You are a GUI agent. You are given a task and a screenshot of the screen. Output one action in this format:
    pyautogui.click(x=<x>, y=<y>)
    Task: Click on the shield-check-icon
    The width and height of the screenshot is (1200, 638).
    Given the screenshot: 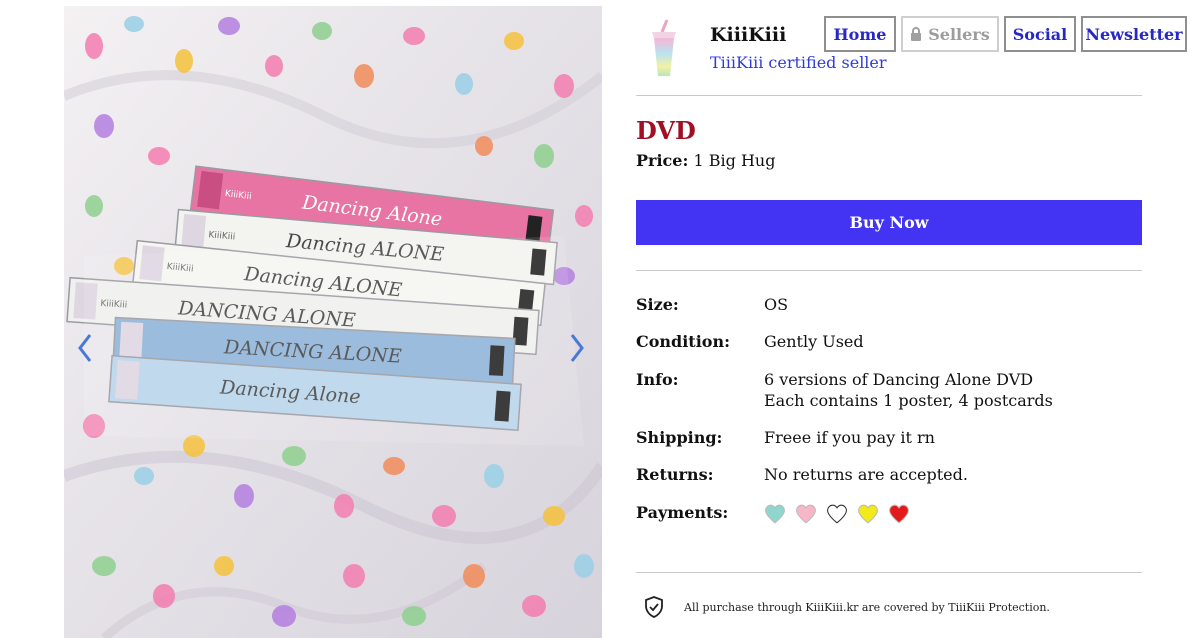 What is the action you would take?
    pyautogui.click(x=654, y=607)
    